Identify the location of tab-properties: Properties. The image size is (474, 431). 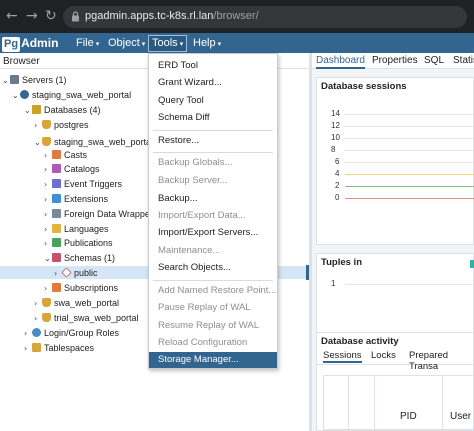
(395, 60).